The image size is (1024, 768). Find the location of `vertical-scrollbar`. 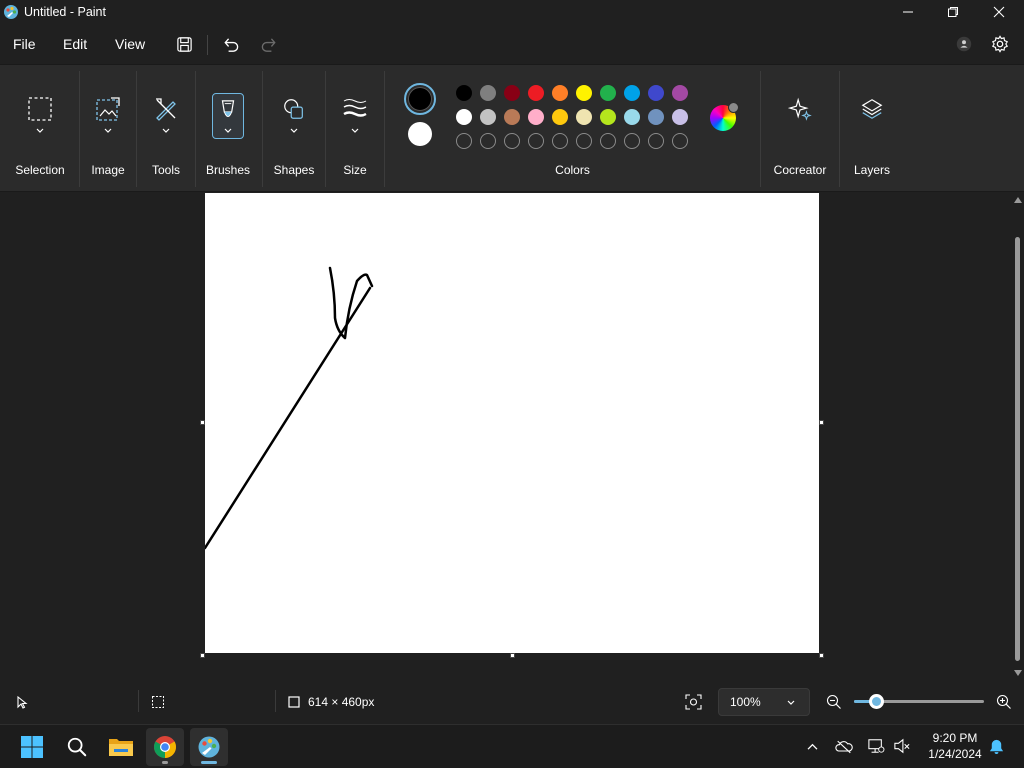

vertical-scrollbar is located at coordinates (1018, 436).